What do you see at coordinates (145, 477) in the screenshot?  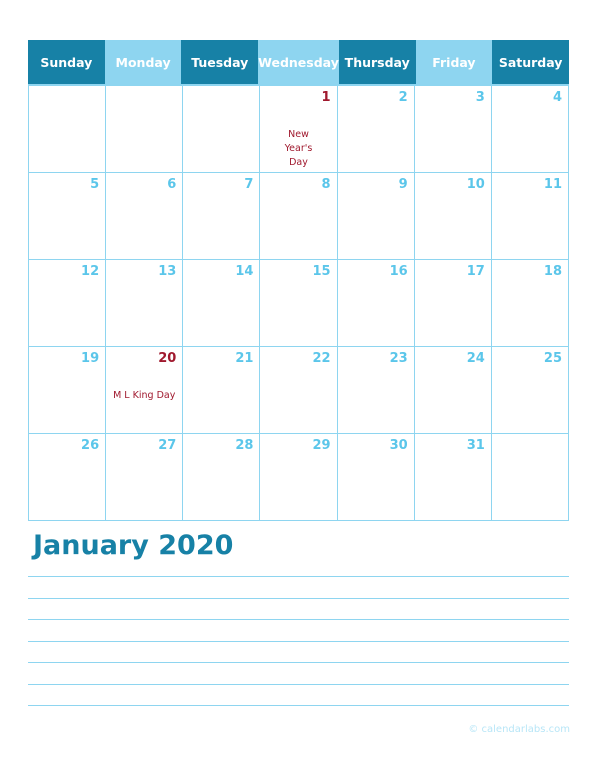 I see `day-cell-27: 27` at bounding box center [145, 477].